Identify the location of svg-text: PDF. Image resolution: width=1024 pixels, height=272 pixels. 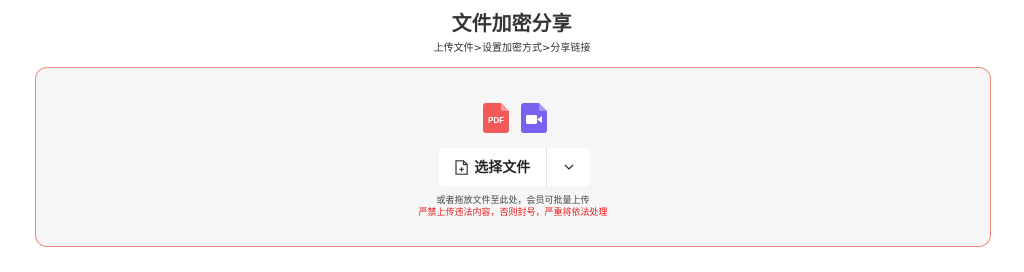
(496, 120).